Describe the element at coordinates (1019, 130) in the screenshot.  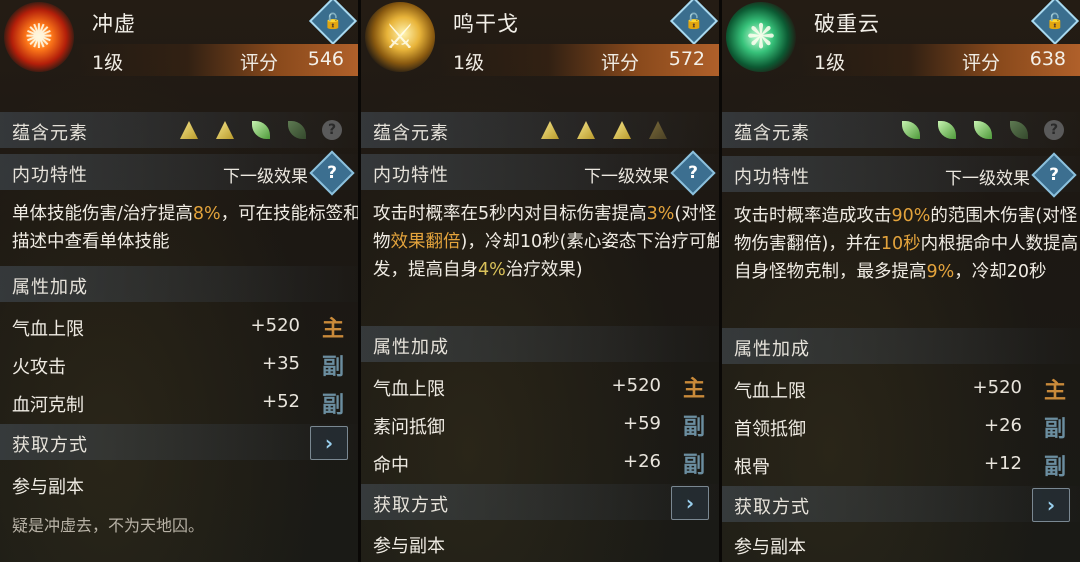
I see `wood-element-dim-icon` at that location.